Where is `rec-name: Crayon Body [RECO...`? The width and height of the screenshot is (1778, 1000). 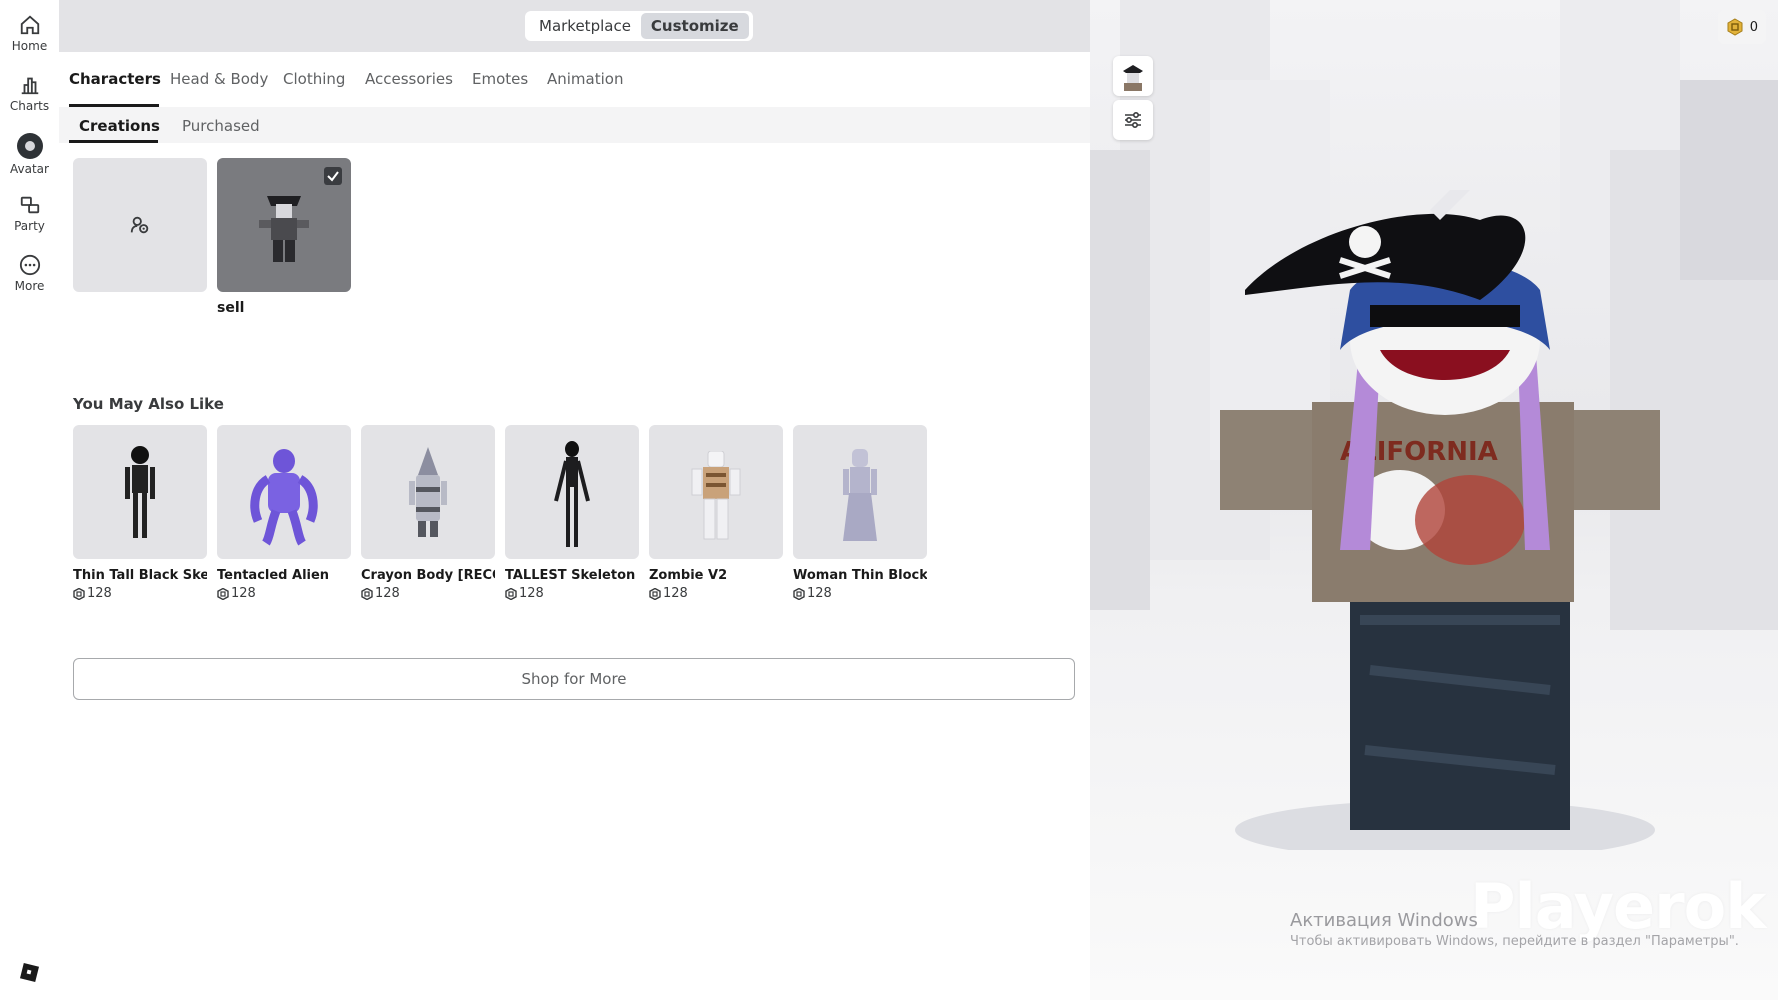
rec-name: Crayon Body [RECO... is located at coordinates (428, 575).